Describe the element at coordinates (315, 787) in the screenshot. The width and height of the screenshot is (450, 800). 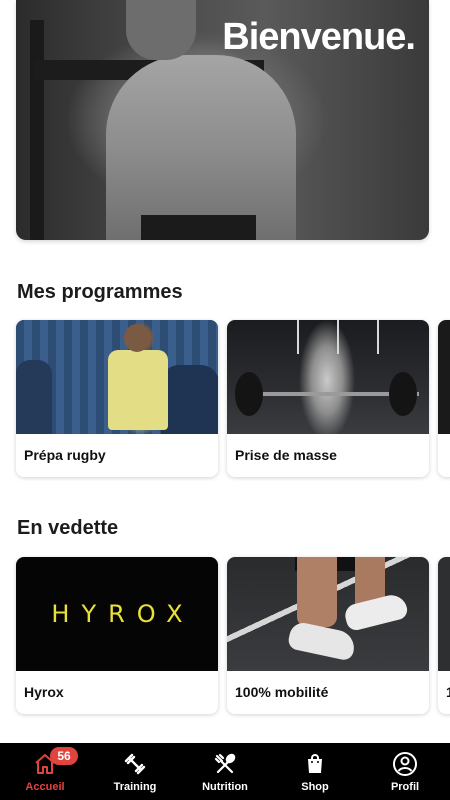
I see `tab-label: Shop` at that location.